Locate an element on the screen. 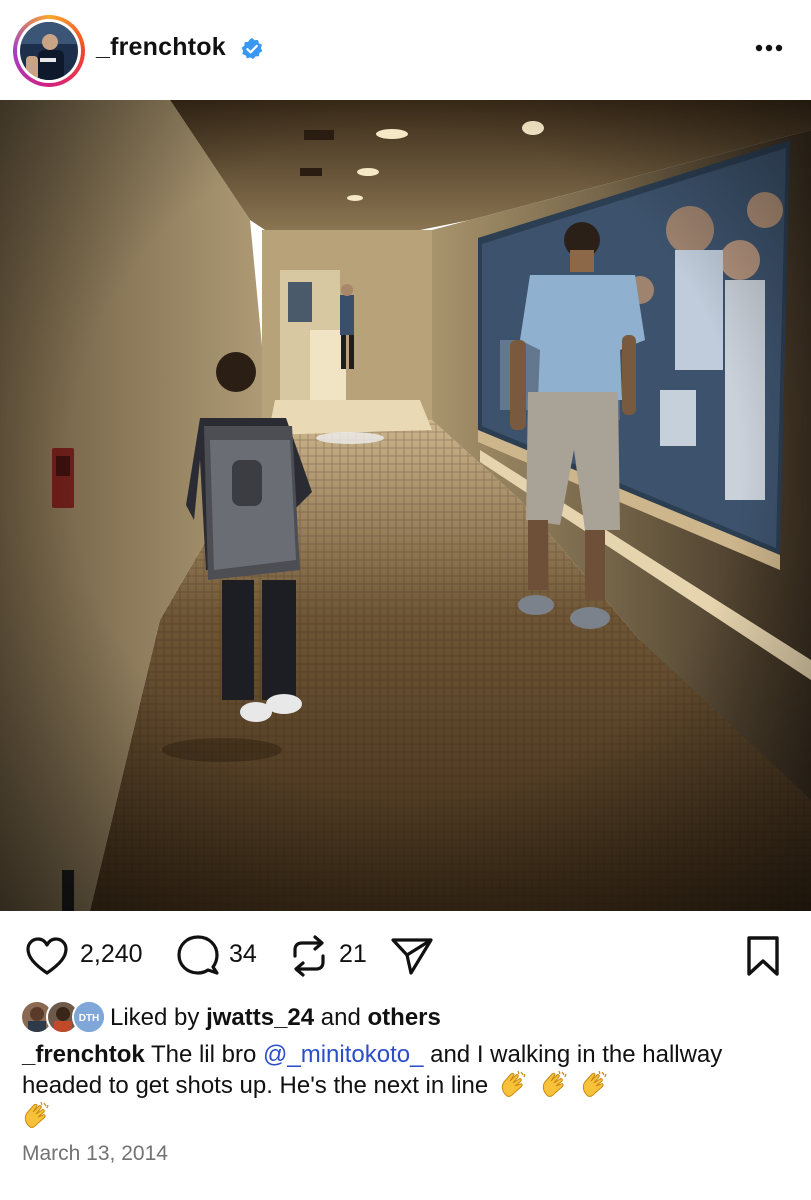 Image resolution: width=811 pixels, height=1200 pixels. caption-mention: @_minitokoto_ is located at coordinates (343, 1054).